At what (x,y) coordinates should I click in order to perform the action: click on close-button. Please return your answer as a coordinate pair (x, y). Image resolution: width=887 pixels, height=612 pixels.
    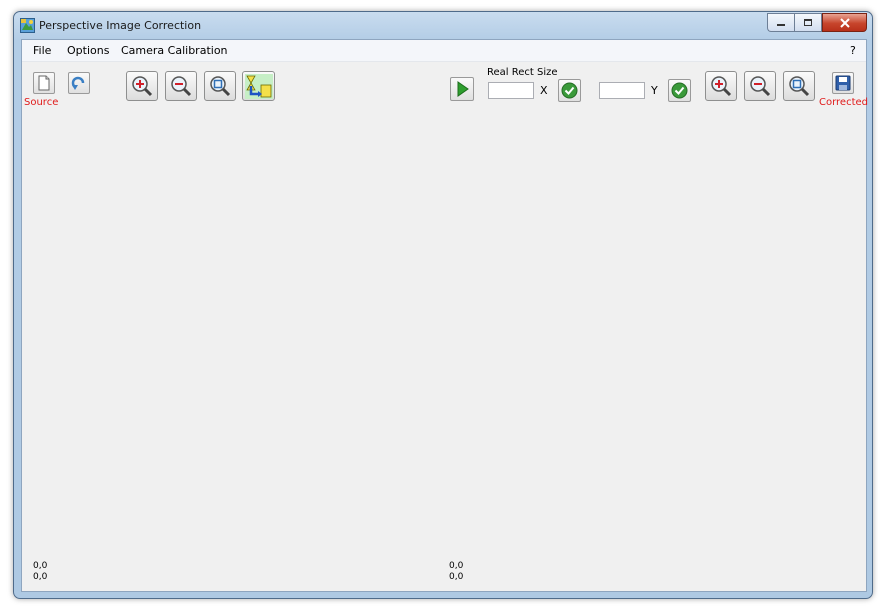
    Looking at the image, I should click on (844, 22).